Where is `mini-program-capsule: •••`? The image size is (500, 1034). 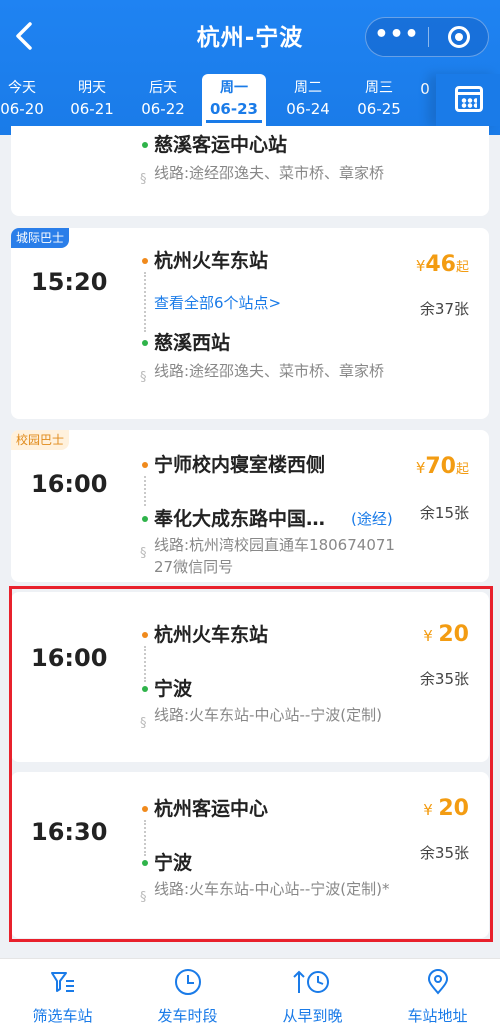
mini-program-capsule: ••• is located at coordinates (427, 37).